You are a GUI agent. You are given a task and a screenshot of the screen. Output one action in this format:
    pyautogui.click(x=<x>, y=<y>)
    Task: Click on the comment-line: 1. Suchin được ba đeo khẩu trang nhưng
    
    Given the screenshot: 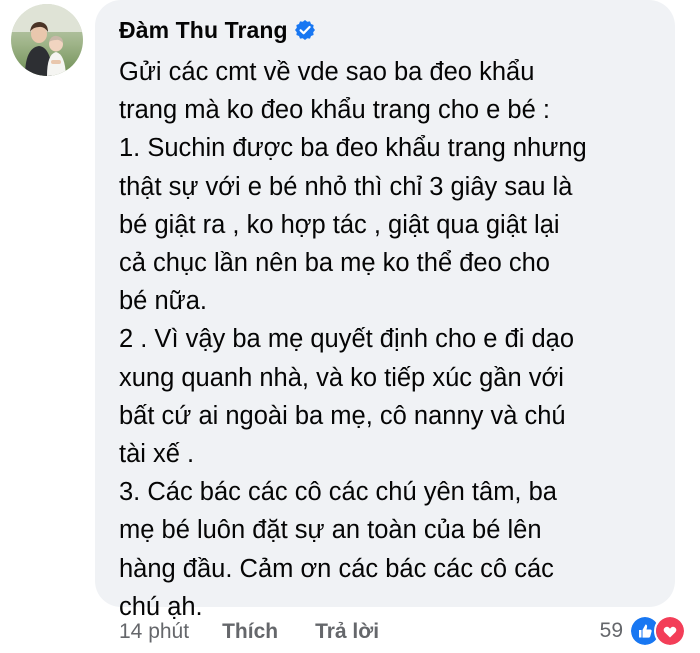 What is the action you would take?
    pyautogui.click(x=353, y=148)
    